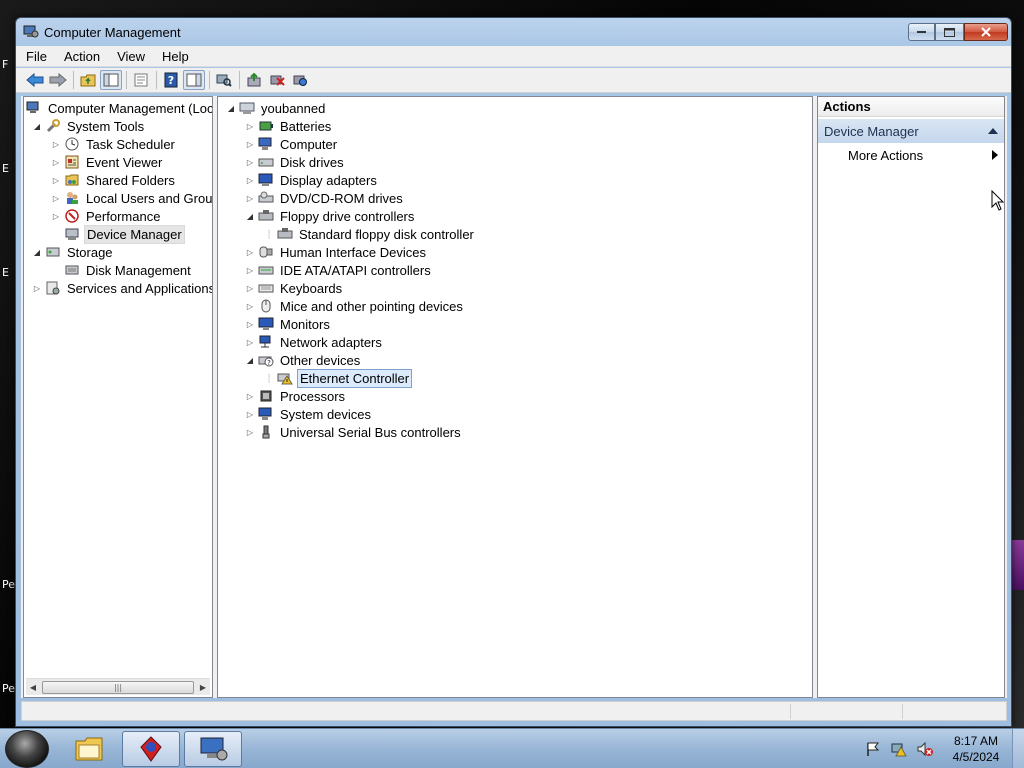  What do you see at coordinates (1018, 748) in the screenshot?
I see `show-desktop-button` at bounding box center [1018, 748].